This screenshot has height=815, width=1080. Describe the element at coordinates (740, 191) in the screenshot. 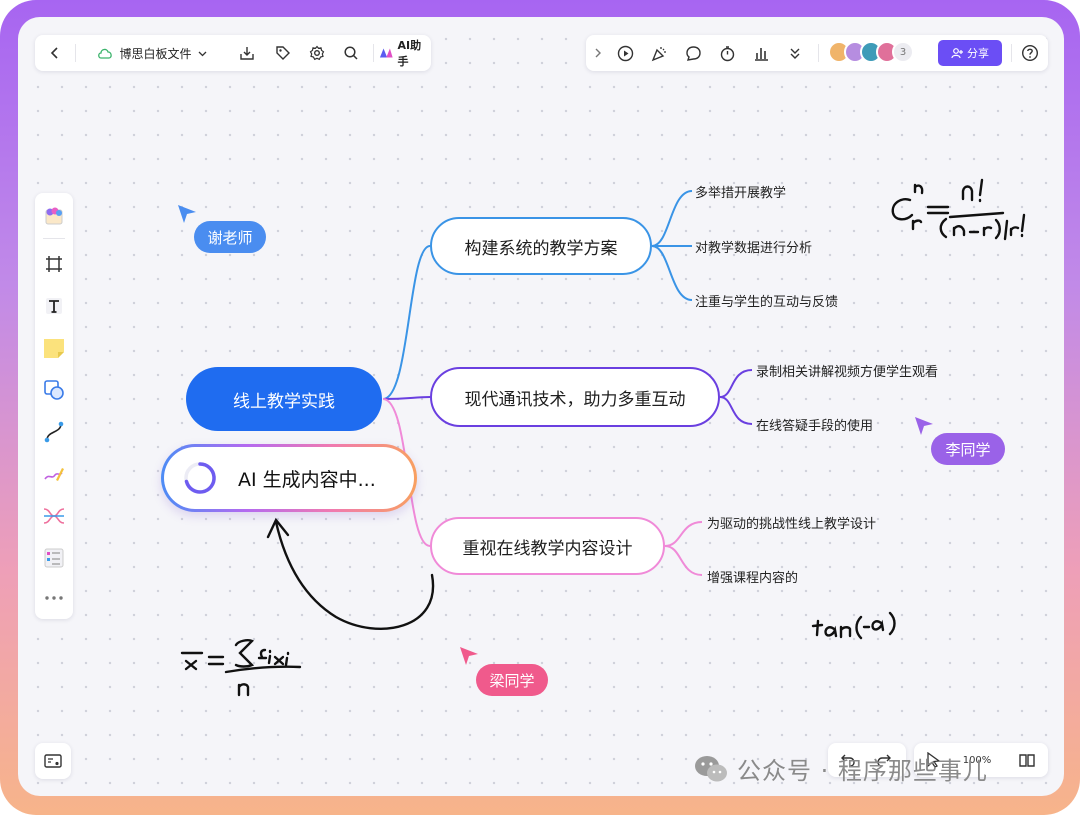

I see `mindmap-leaf-node: 多举措开展教学` at that location.